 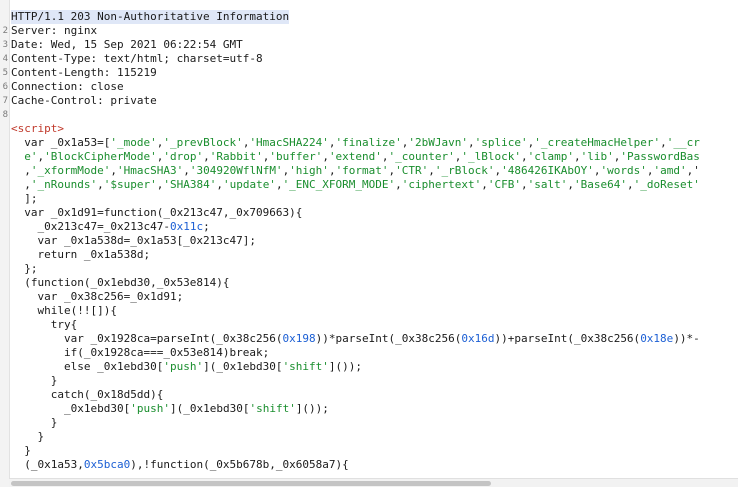 I want to click on code-token: 'buffer', so click(x=296, y=156).